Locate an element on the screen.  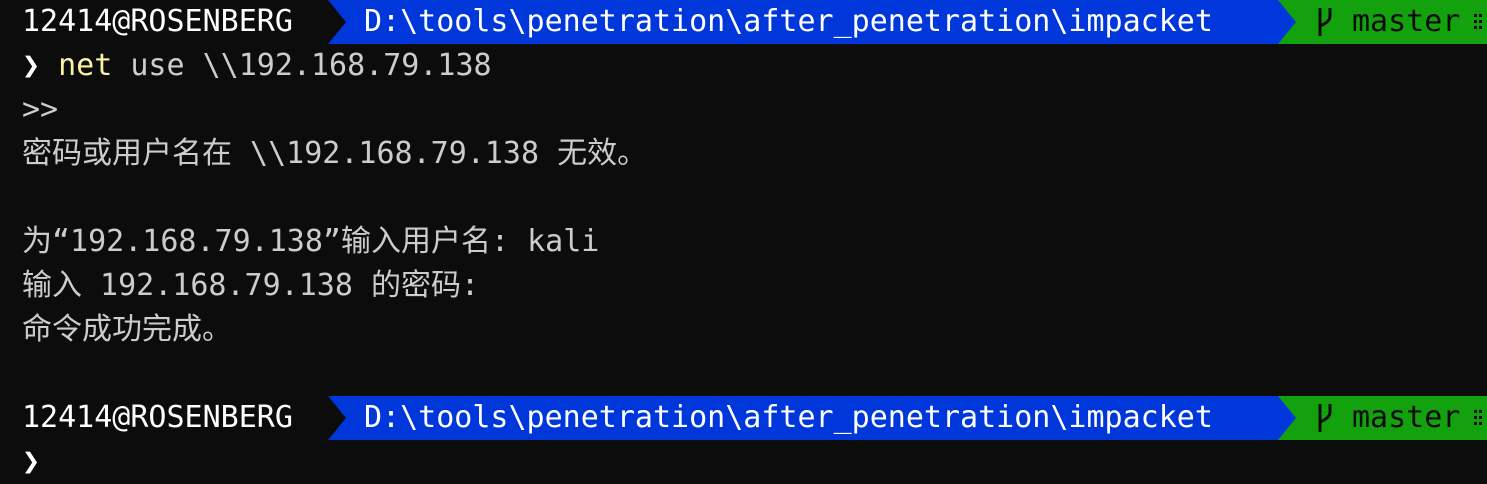
success-message: 命令成功完成。 is located at coordinates (127, 329).